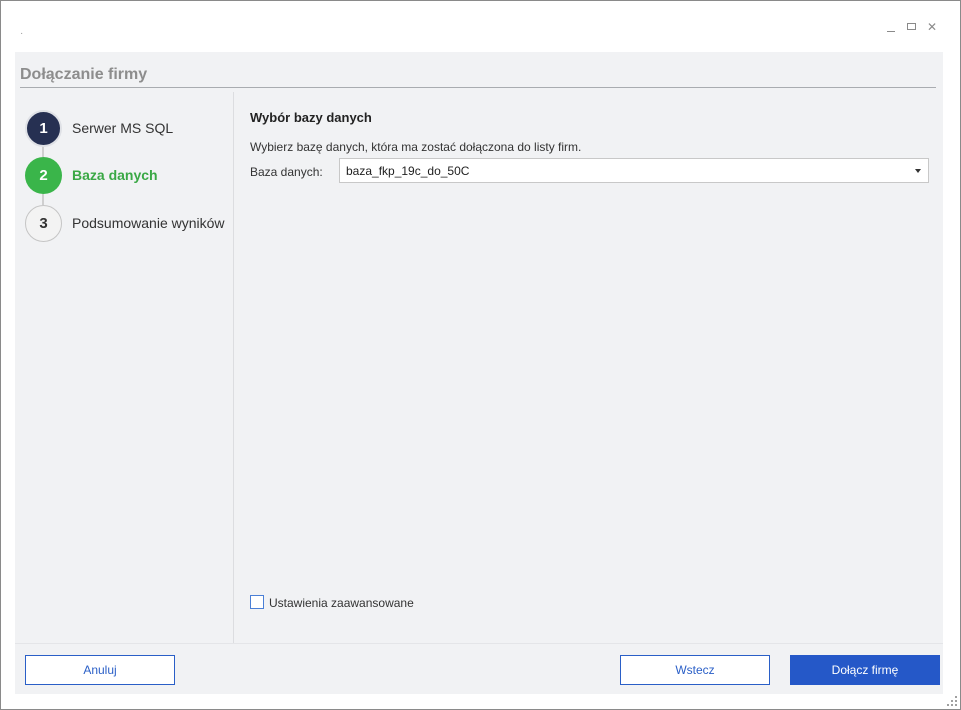  I want to click on back-button: Wstecz, so click(695, 670).